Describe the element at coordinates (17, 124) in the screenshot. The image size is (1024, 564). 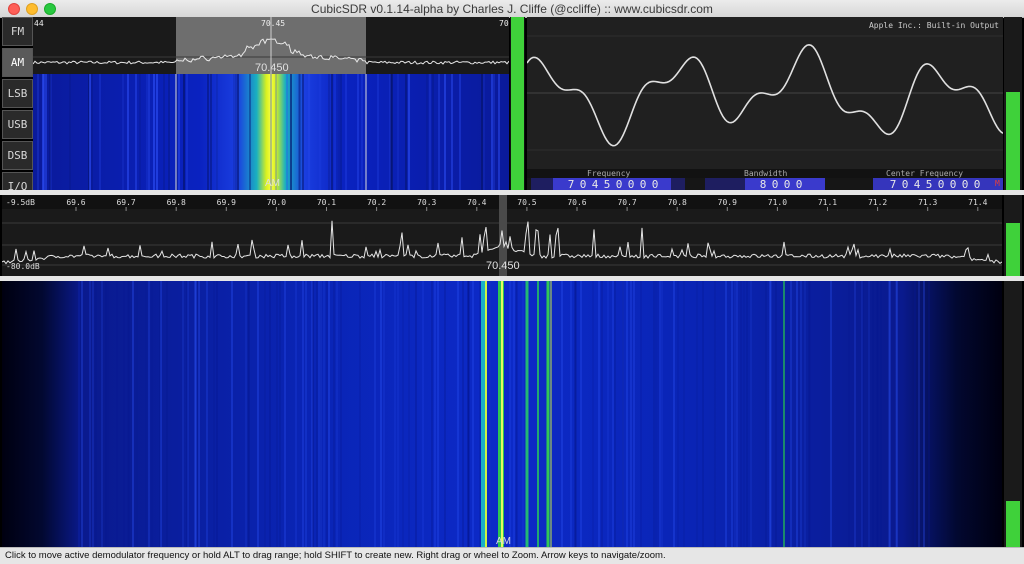
I see `mode-button-usb: USB` at that location.